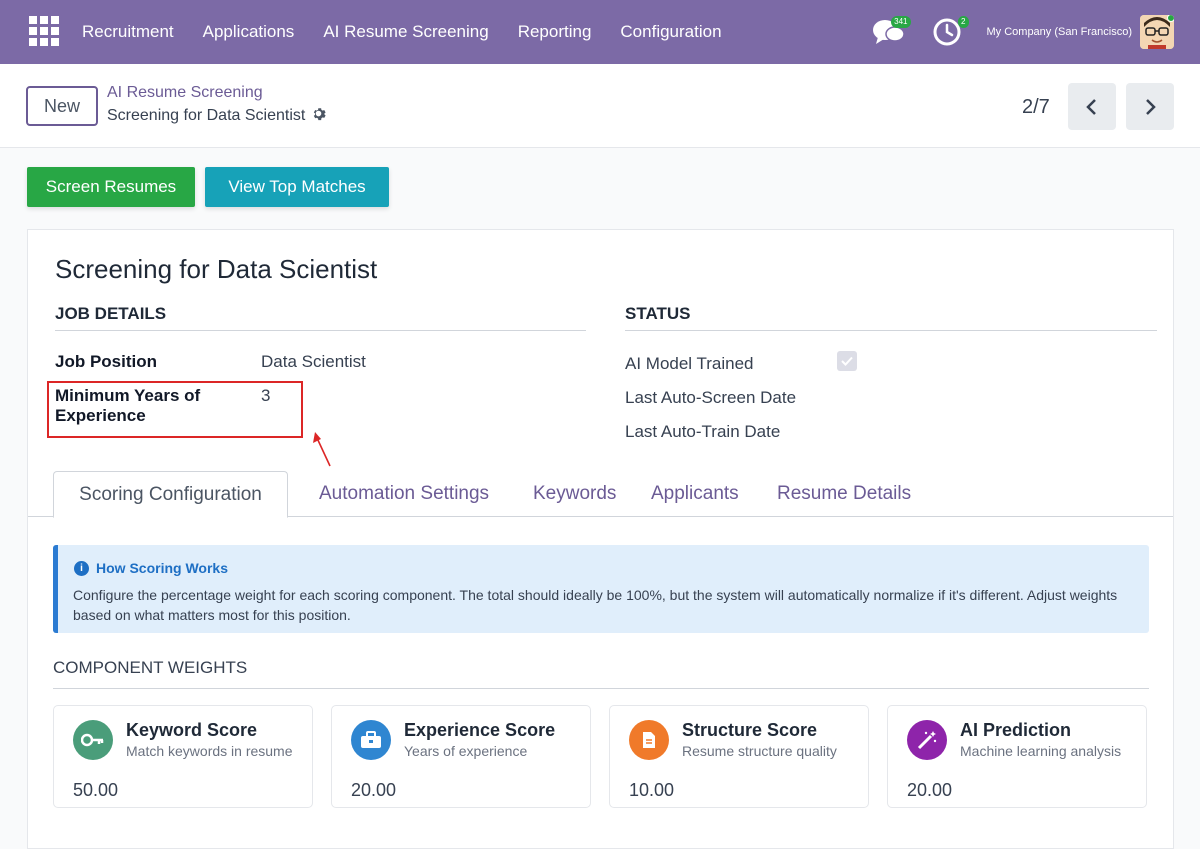  I want to click on activities-button: 2, so click(949, 32).